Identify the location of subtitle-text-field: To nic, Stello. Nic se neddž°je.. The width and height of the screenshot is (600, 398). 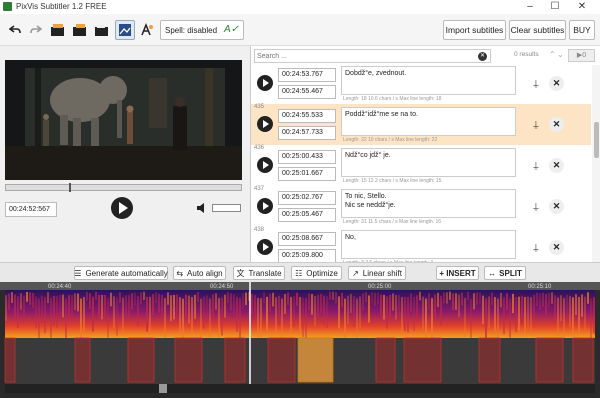
(428, 203).